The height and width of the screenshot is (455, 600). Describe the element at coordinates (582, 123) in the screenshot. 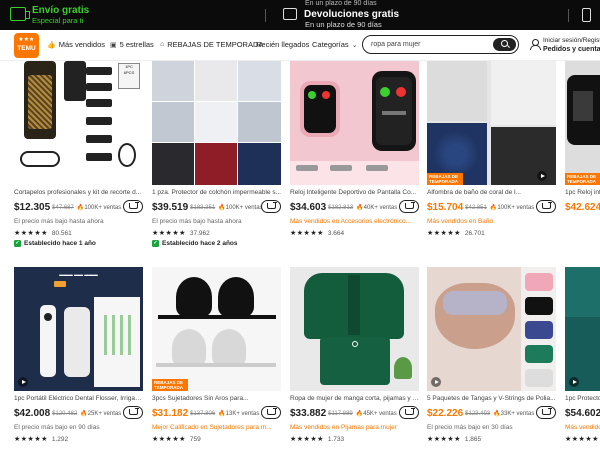

I see `product-image-watch: REBAJAS DE TEMPORADA` at that location.